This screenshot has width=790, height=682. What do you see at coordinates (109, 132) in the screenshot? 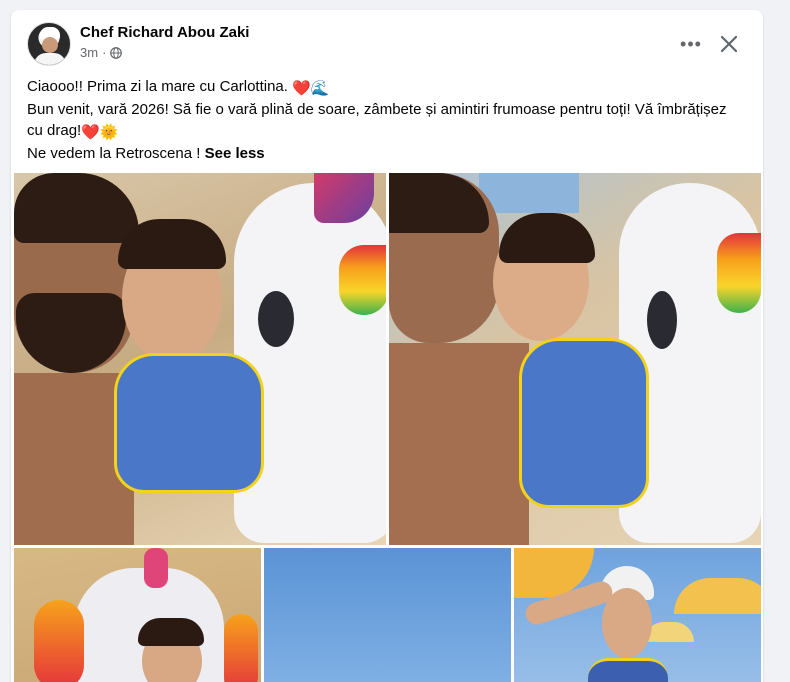
I see `sun-emoji: 🌞` at bounding box center [109, 132].